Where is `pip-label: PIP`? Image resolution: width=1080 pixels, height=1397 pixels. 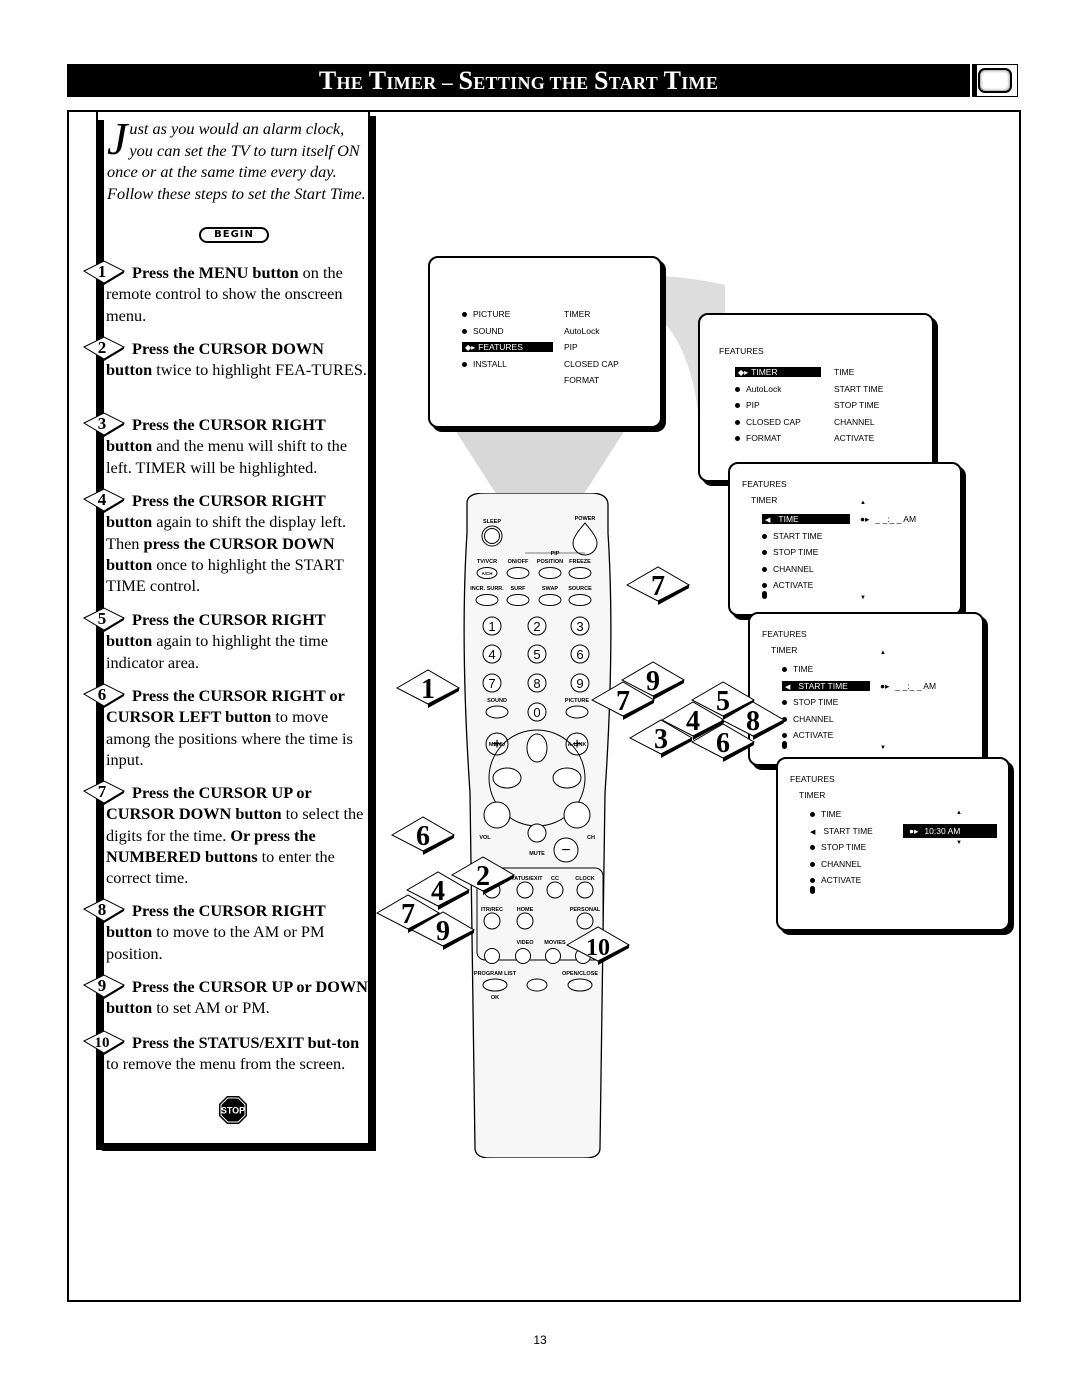 pip-label: PIP is located at coordinates (555, 554).